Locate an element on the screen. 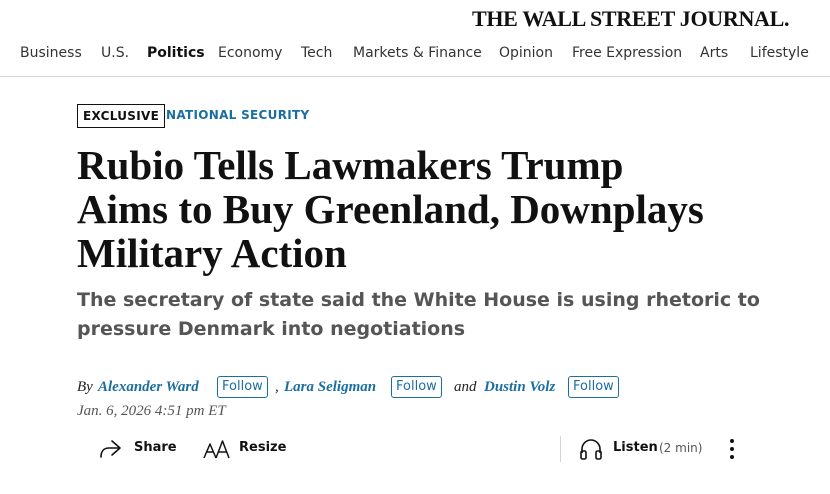  nav-item-arts: Arts is located at coordinates (714, 53).